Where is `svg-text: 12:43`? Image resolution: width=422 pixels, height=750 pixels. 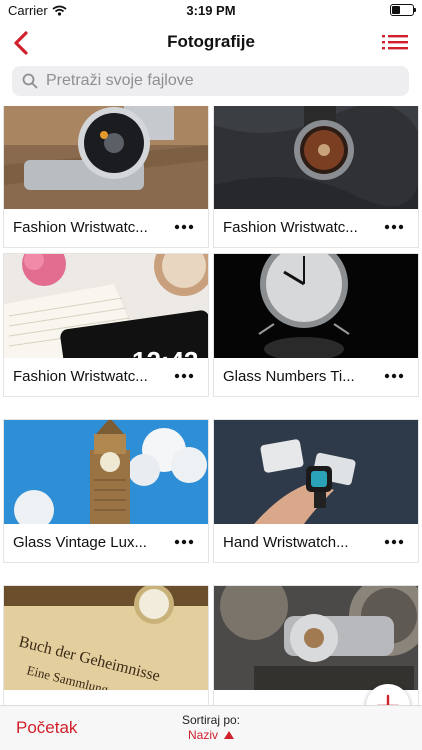 svg-text: 12:43 is located at coordinates (165, 352).